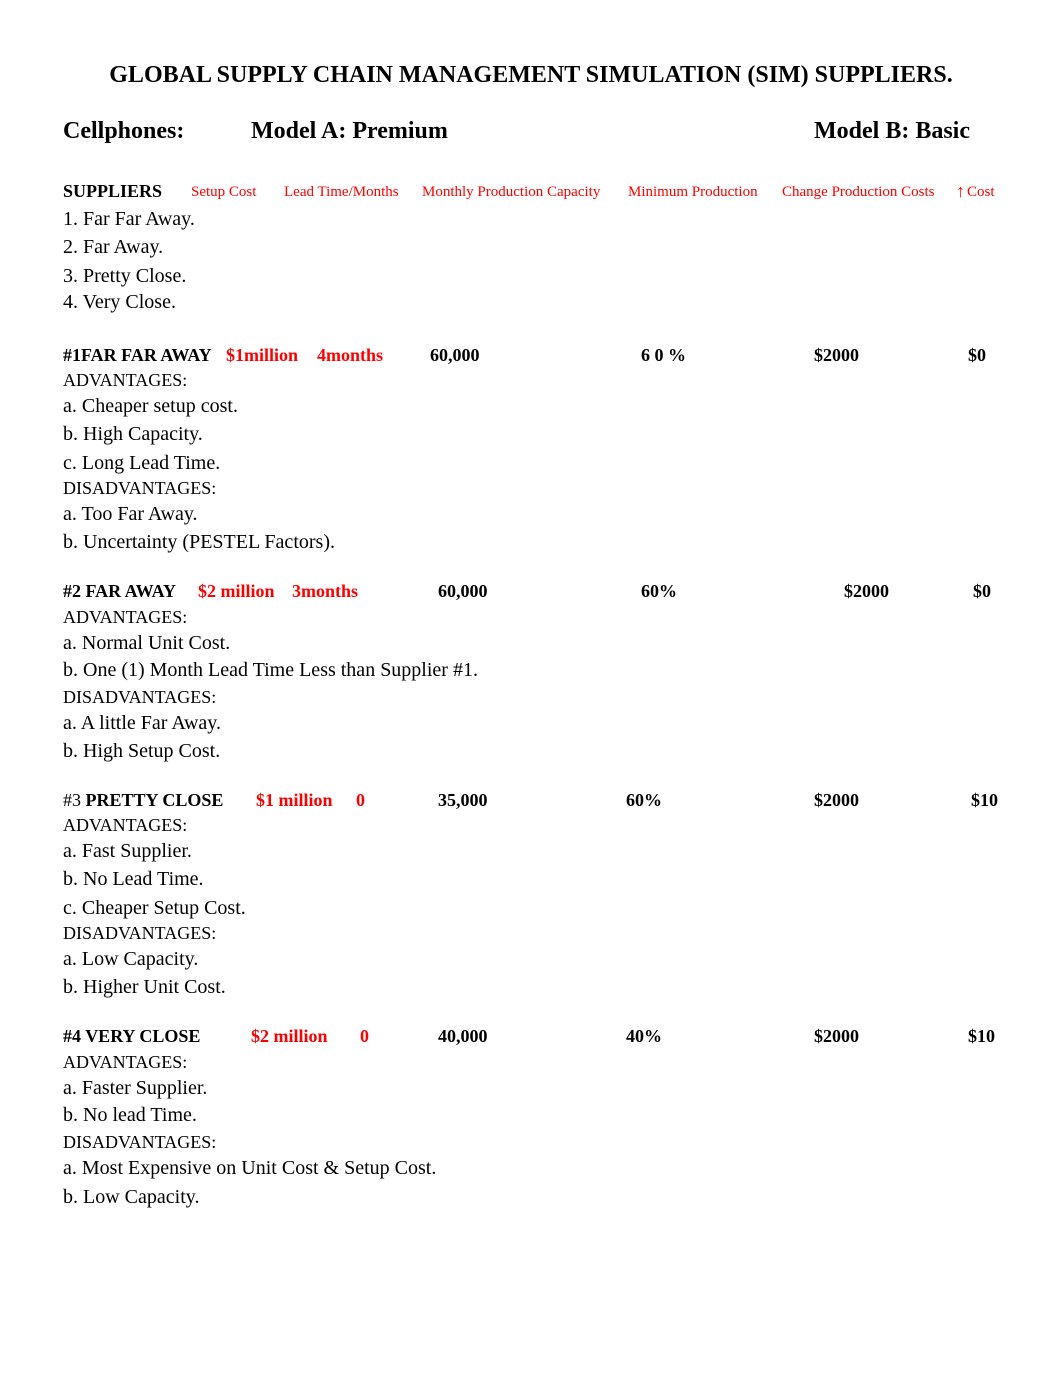 The image size is (1062, 1377). Describe the element at coordinates (262, 355) in the screenshot. I see `setup-cost-value: $1million` at that location.